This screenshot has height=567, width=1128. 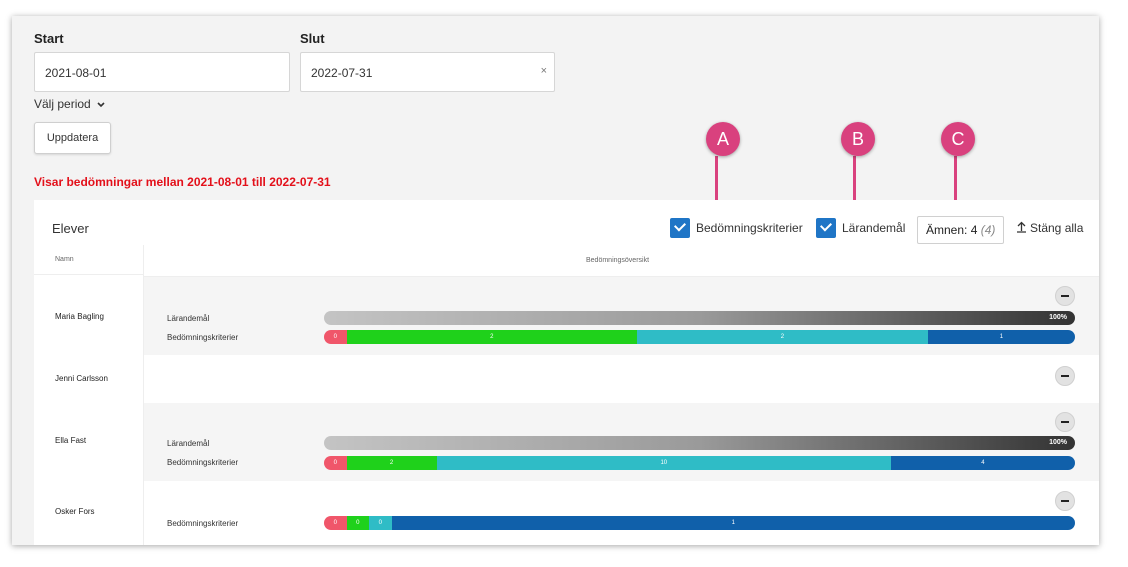 What do you see at coordinates (427, 72) in the screenshot?
I see `end-date-input: 2022-07-31 ×` at bounding box center [427, 72].